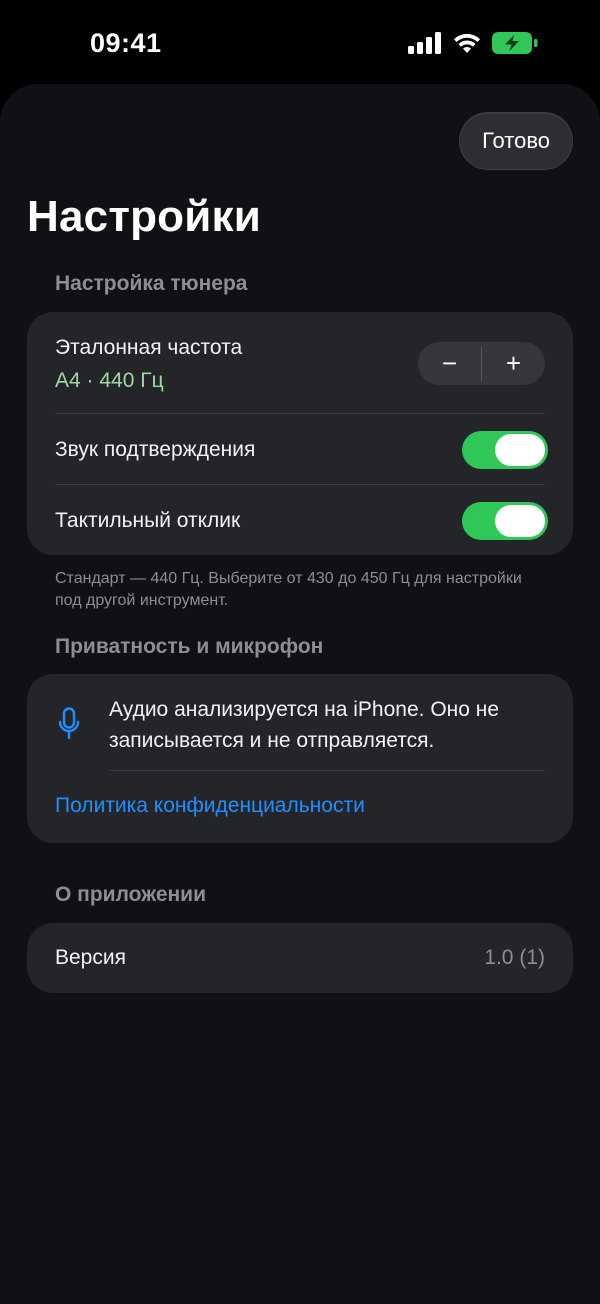 This screenshot has width=600, height=1304. I want to click on confirmation-sound-label: Звук подтверждения, so click(155, 449).